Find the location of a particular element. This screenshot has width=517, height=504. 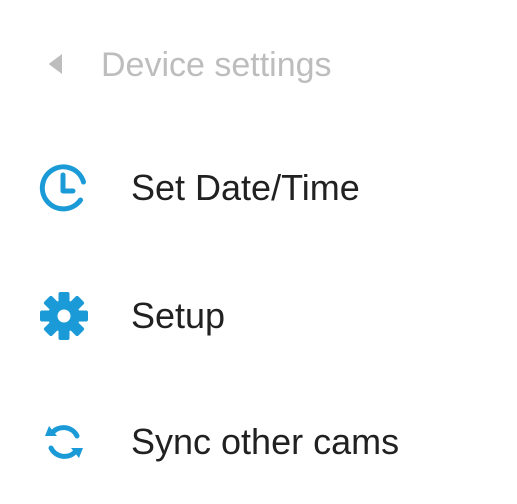

menu-item-label: Sync other cams is located at coordinates (265, 441).